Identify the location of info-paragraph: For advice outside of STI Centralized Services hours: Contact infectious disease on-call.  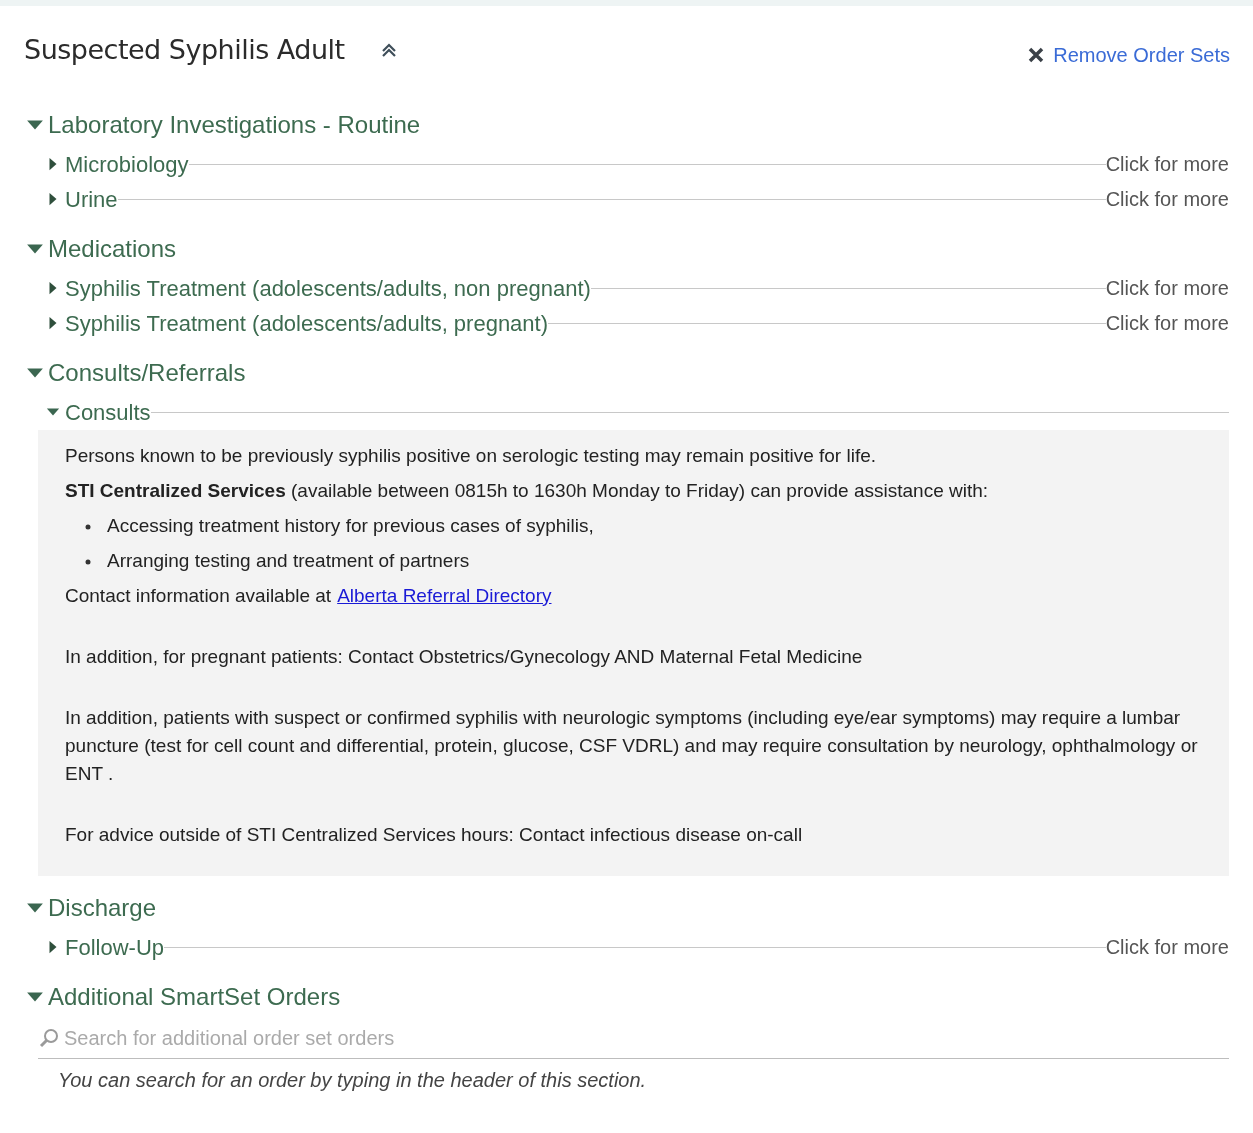
(434, 834).